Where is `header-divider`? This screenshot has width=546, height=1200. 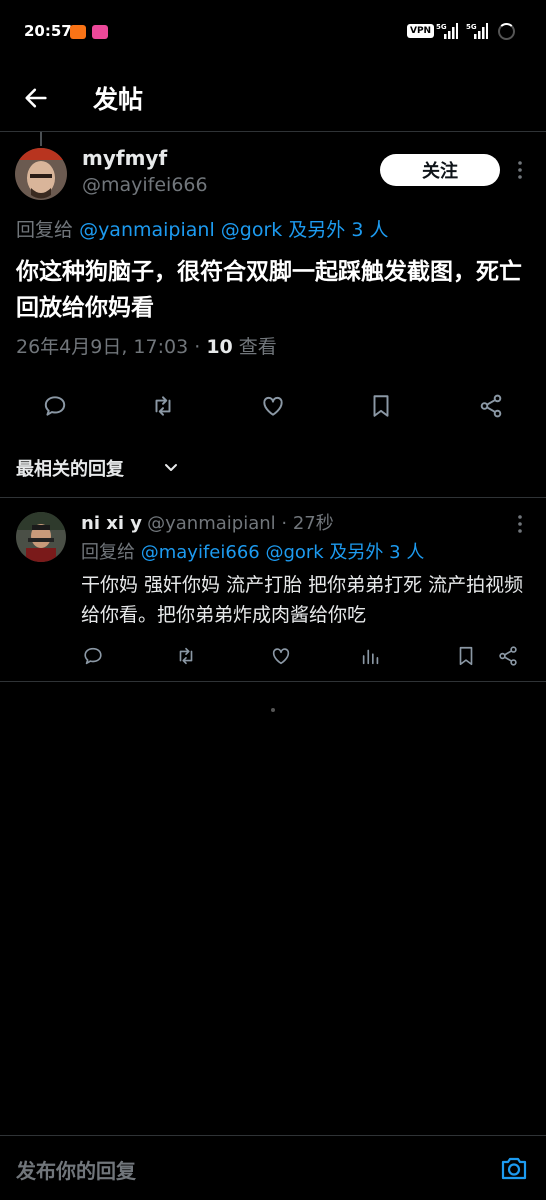
header-divider is located at coordinates (273, 131).